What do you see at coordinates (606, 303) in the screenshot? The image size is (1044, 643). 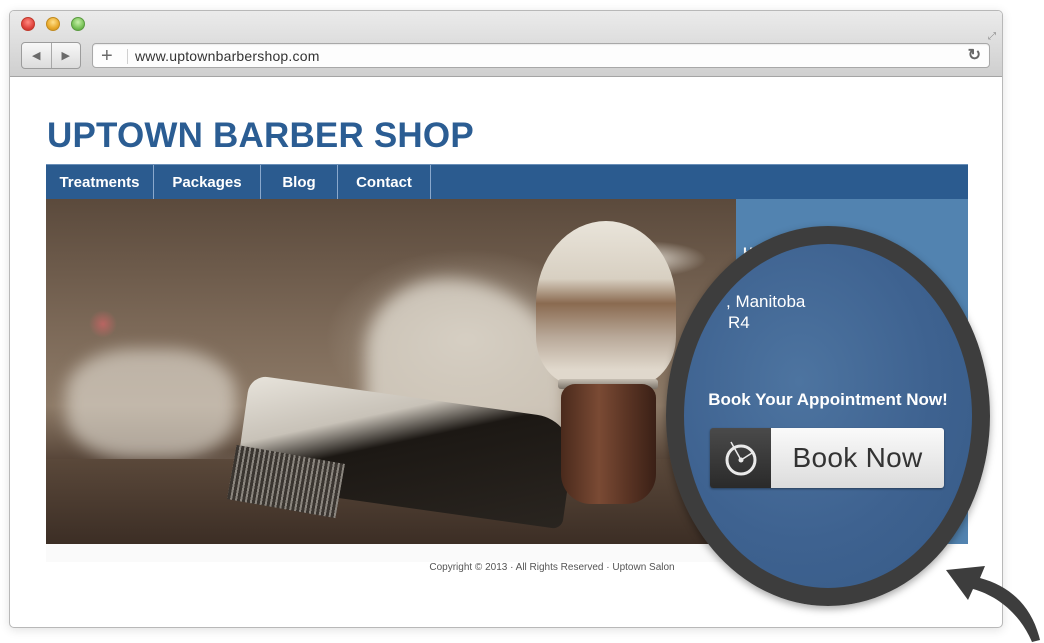 I see `hero-shaving-brush-bristles` at bounding box center [606, 303].